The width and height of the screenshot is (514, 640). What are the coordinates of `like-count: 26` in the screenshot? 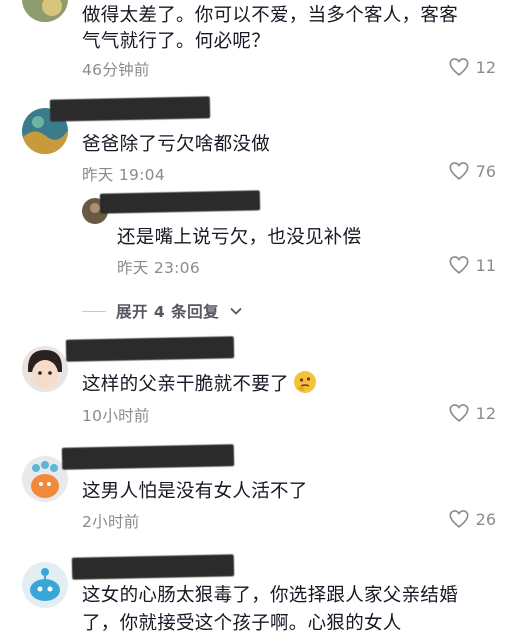 It's located at (485, 519).